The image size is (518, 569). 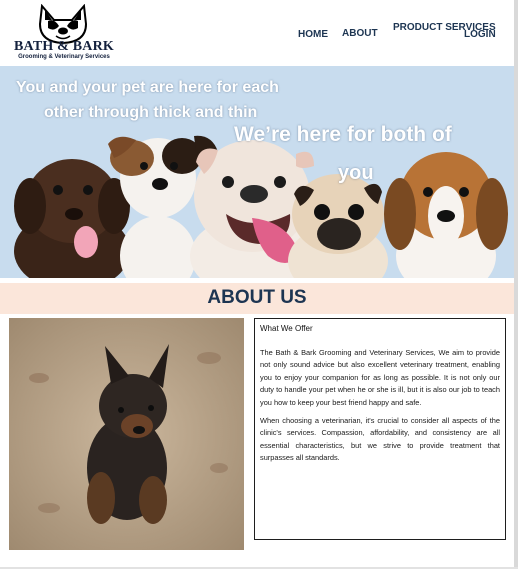 What do you see at coordinates (343, 134) in the screenshot?
I see `hero-line-3: We’re here for both of` at bounding box center [343, 134].